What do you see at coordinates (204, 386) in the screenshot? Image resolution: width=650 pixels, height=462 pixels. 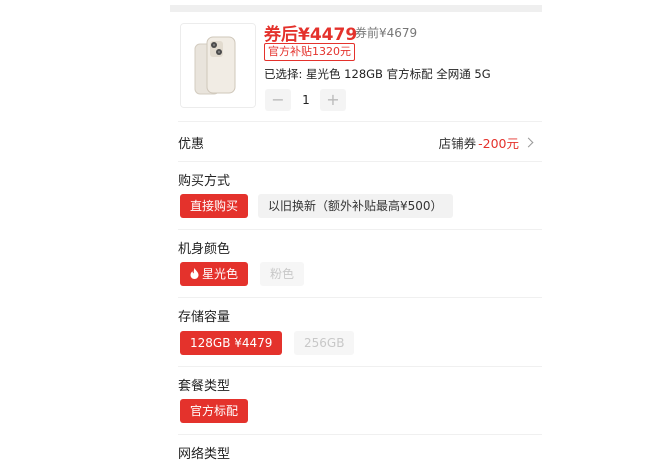 I see `package-label: 套餐类型` at bounding box center [204, 386].